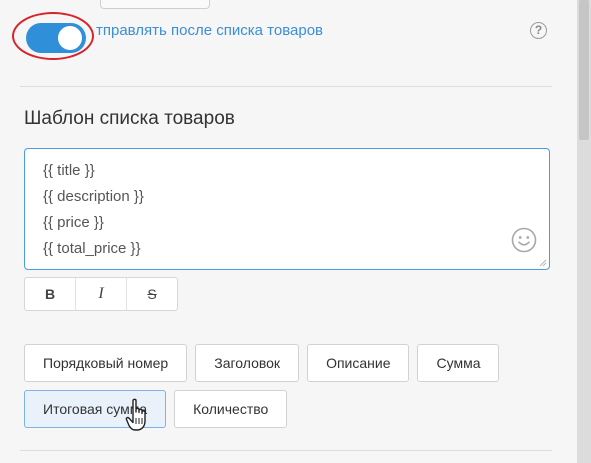 This screenshot has width=591, height=463. Describe the element at coordinates (129, 118) in the screenshot. I see `template-section-title: Шаблон списка товаров` at that location.